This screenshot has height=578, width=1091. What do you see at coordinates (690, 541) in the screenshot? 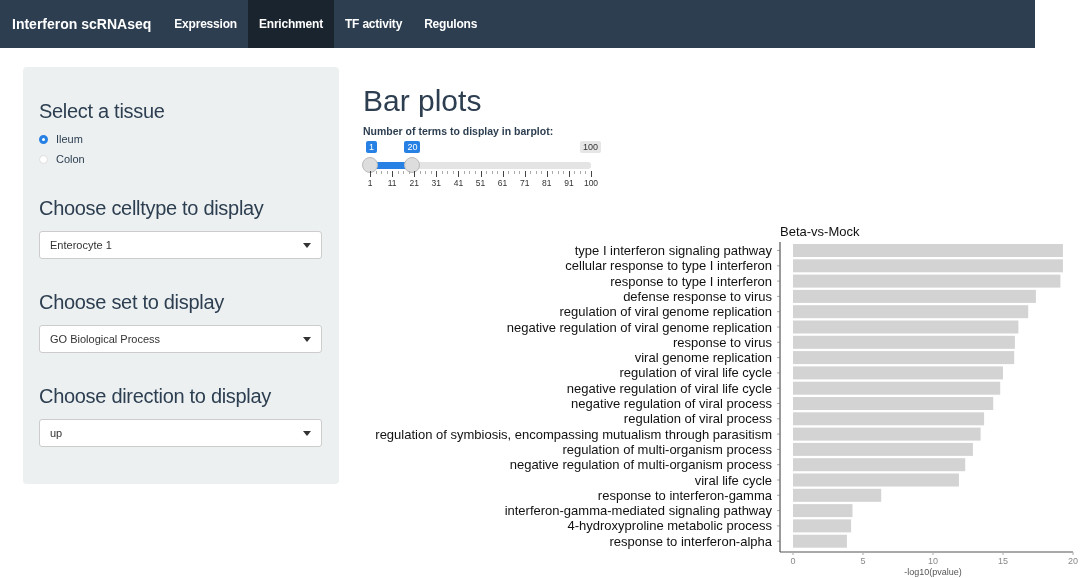
I see `category-label: response to interferon-alpha` at bounding box center [690, 541].